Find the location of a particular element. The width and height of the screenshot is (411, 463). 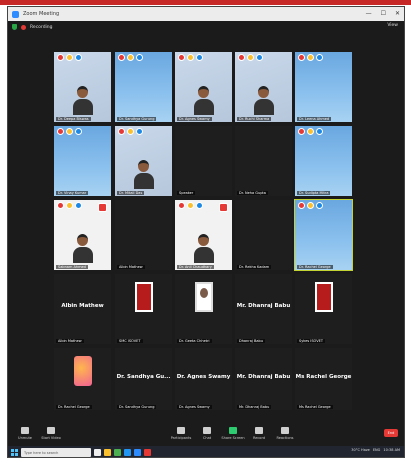

participant-name-caption: Dr. Mitali Das is located at coordinates (131, 193).